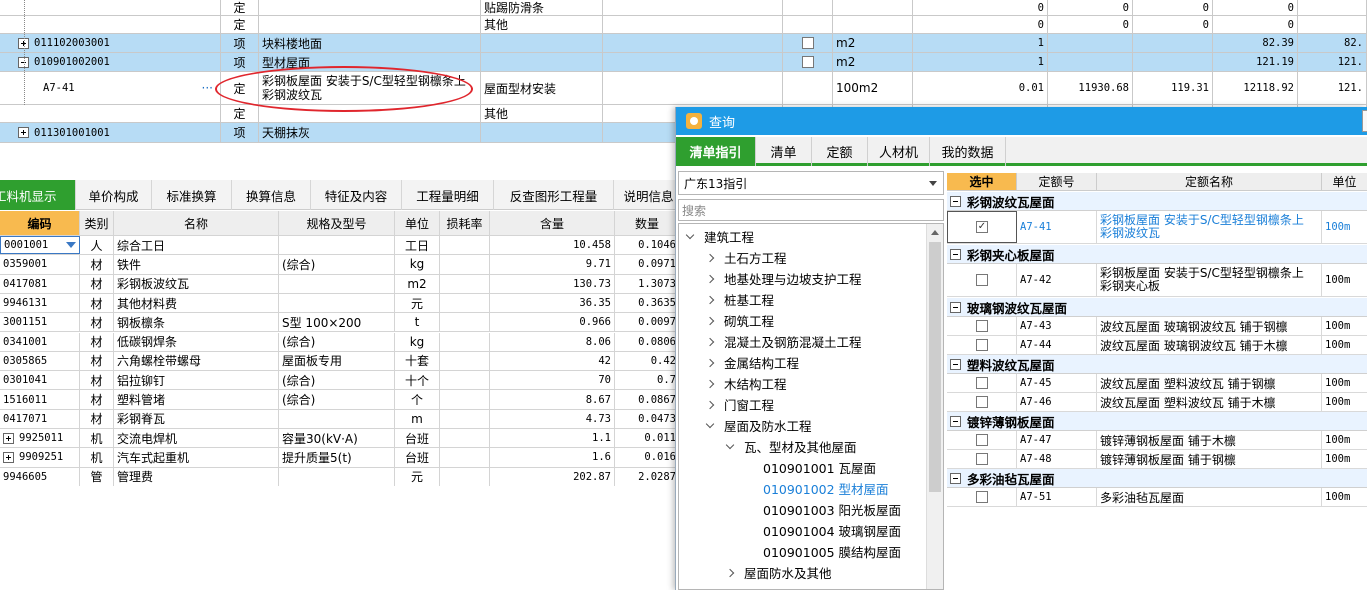 This screenshot has height=590, width=1367. Describe the element at coordinates (1021, 121) in the screenshot. I see `dialog-titlebar: 查询` at that location.